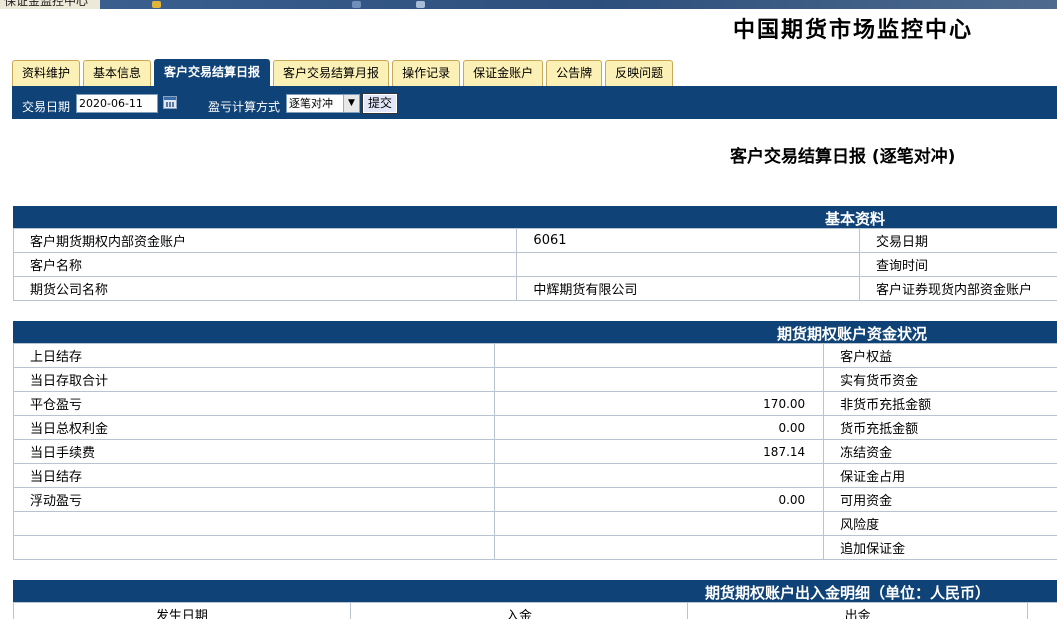  What do you see at coordinates (535, 217) in the screenshot?
I see `section-header: 基本资料` at bounding box center [535, 217].